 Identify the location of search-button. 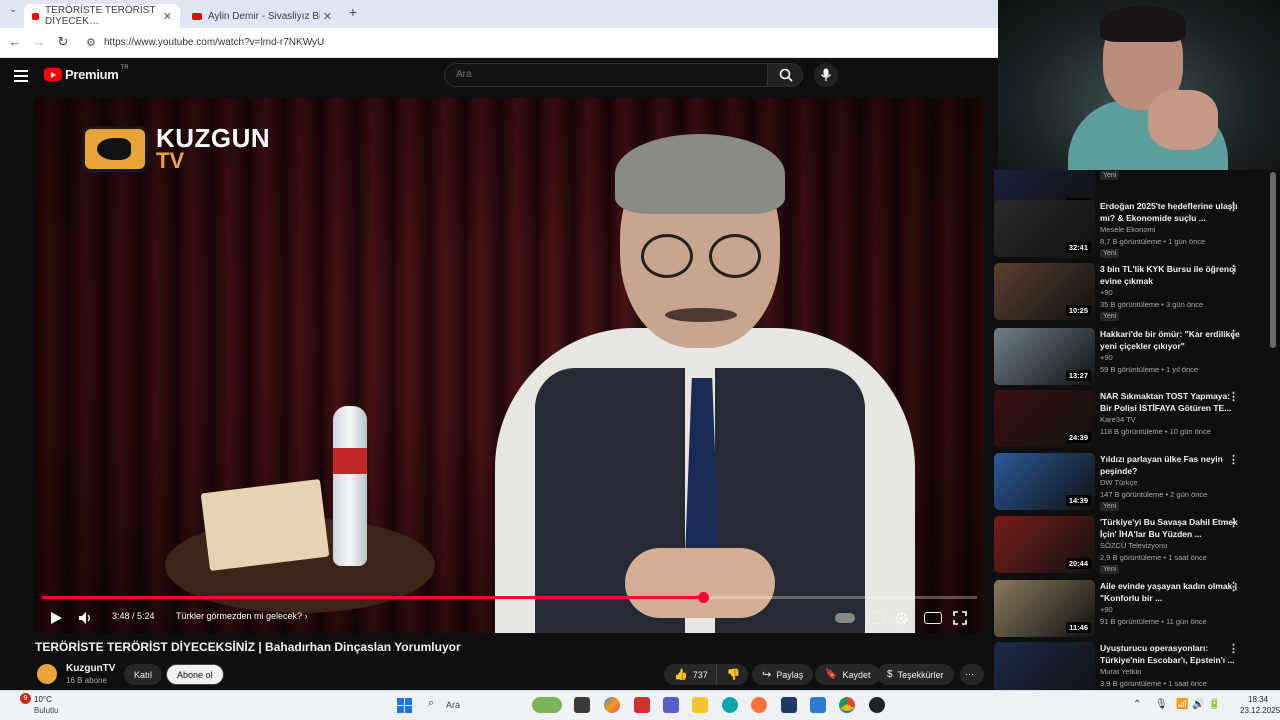
(785, 75).